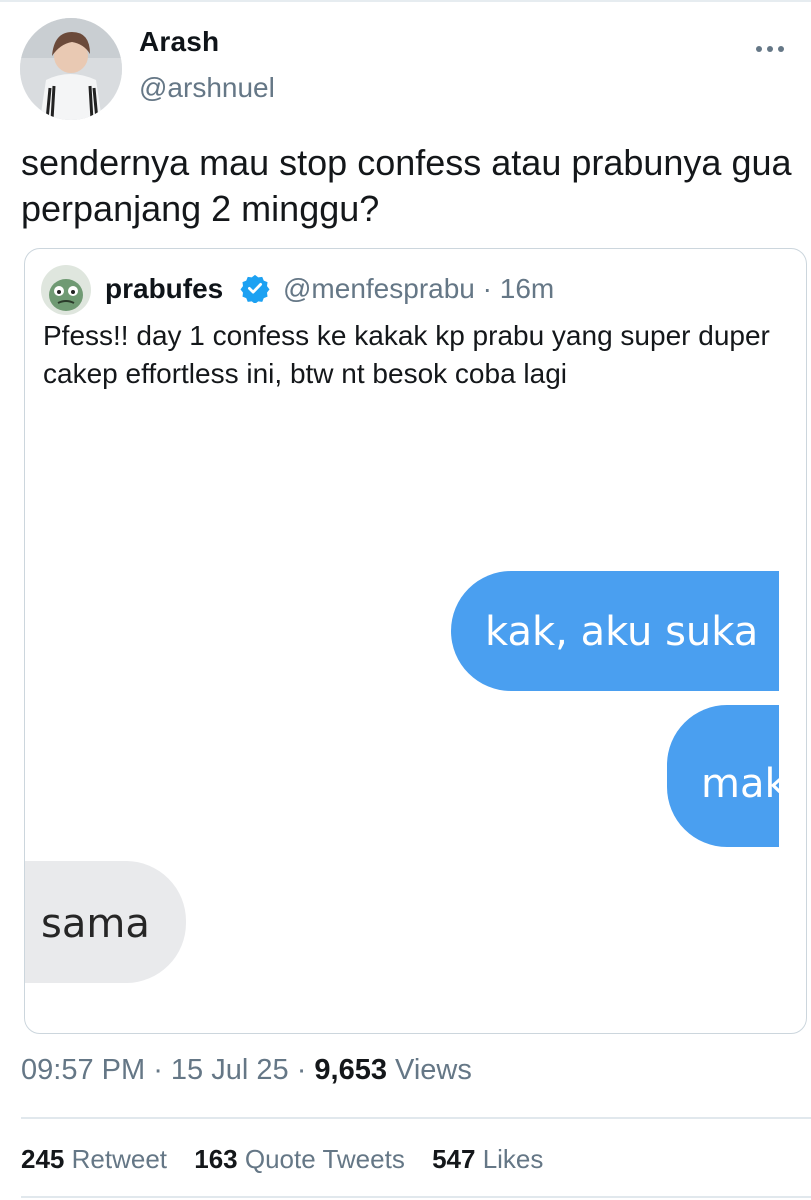 This screenshot has width=811, height=1200. I want to click on likes-label: Likes, so click(513, 1159).